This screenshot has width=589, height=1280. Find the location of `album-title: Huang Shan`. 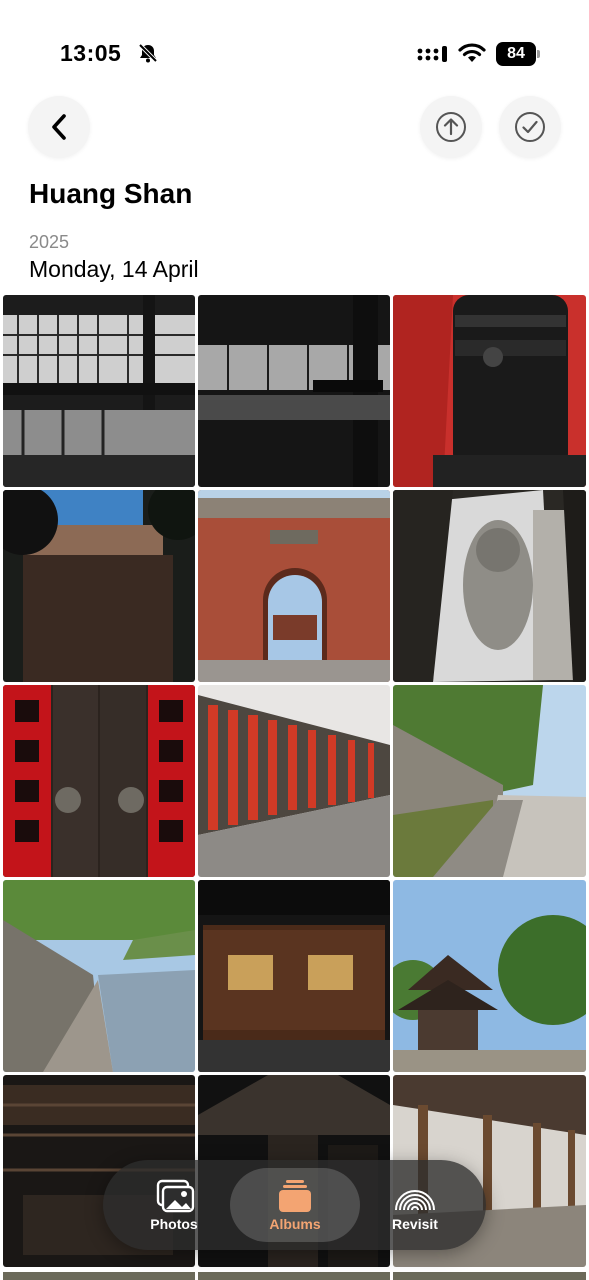

album-title: Huang Shan is located at coordinates (111, 193).